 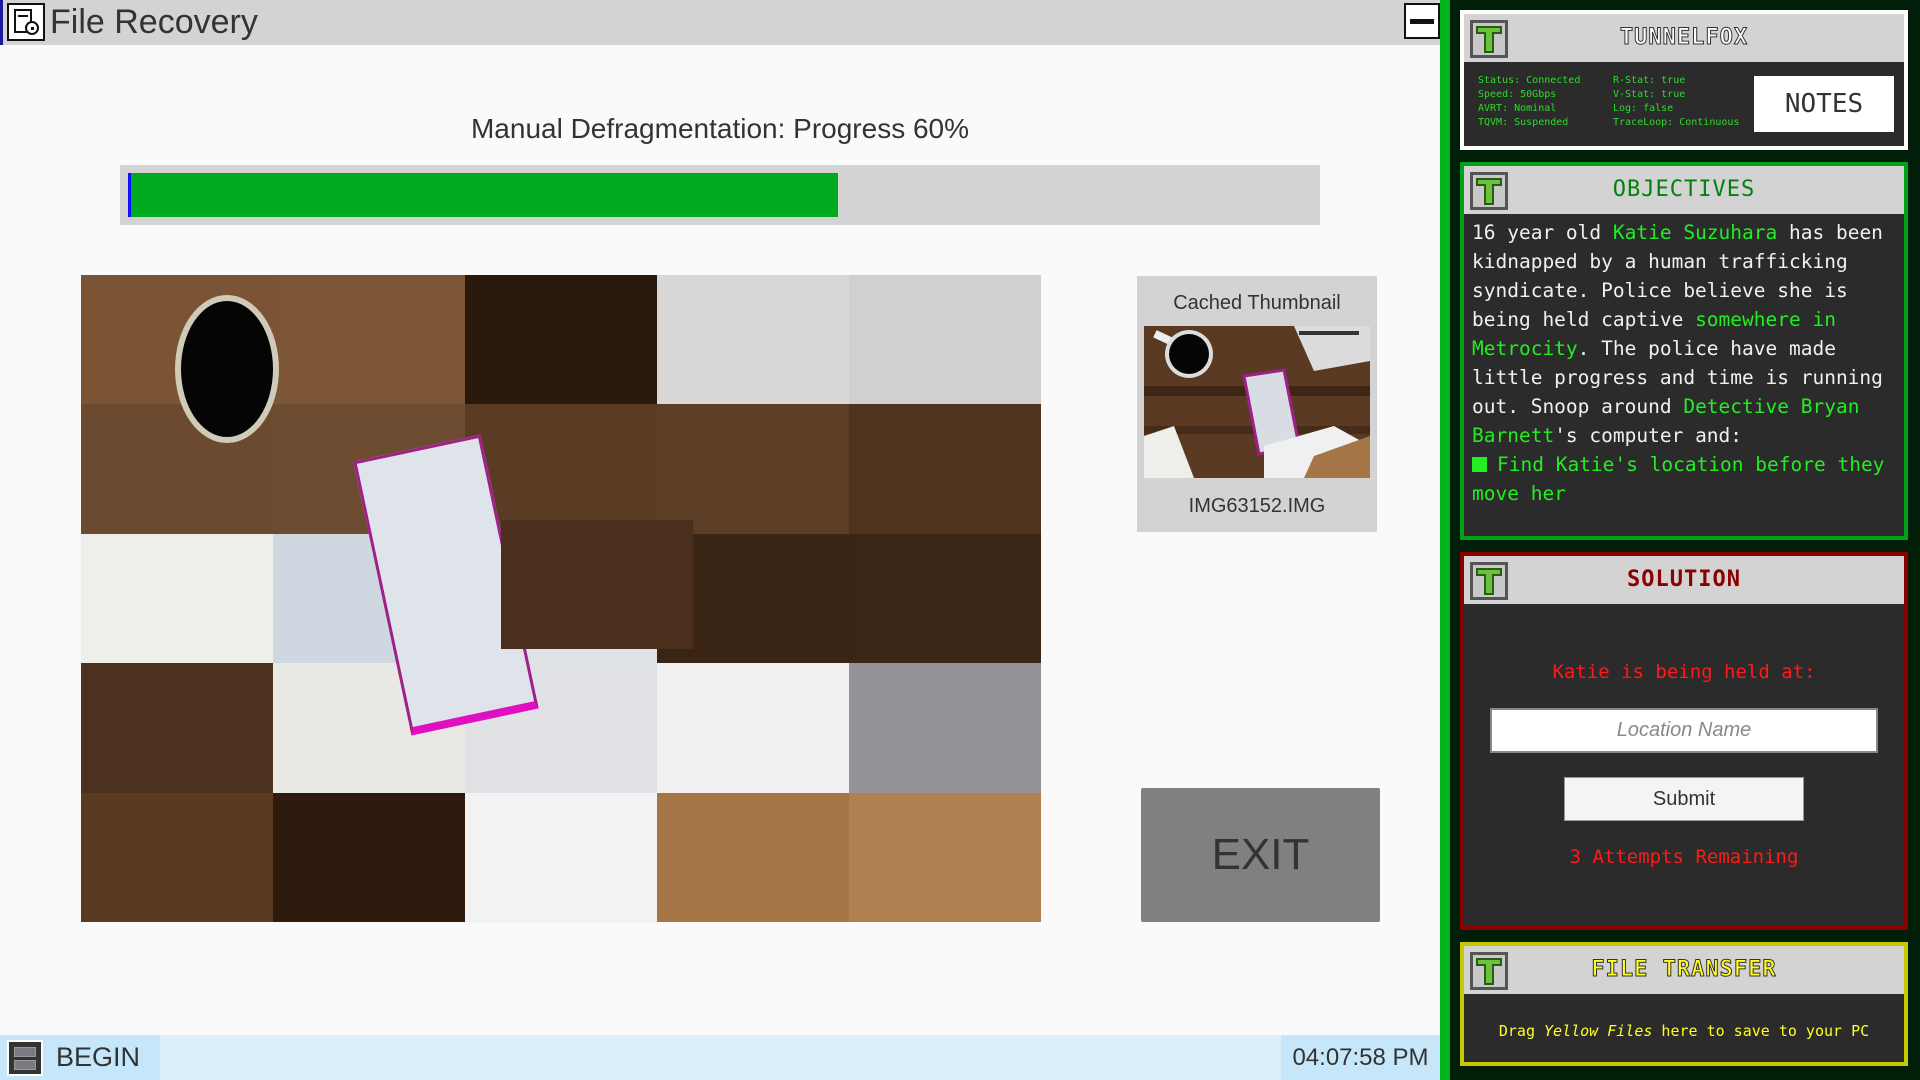 What do you see at coordinates (1684, 857) in the screenshot?
I see `attempts-remaining: 3 Attempts Remaining` at bounding box center [1684, 857].